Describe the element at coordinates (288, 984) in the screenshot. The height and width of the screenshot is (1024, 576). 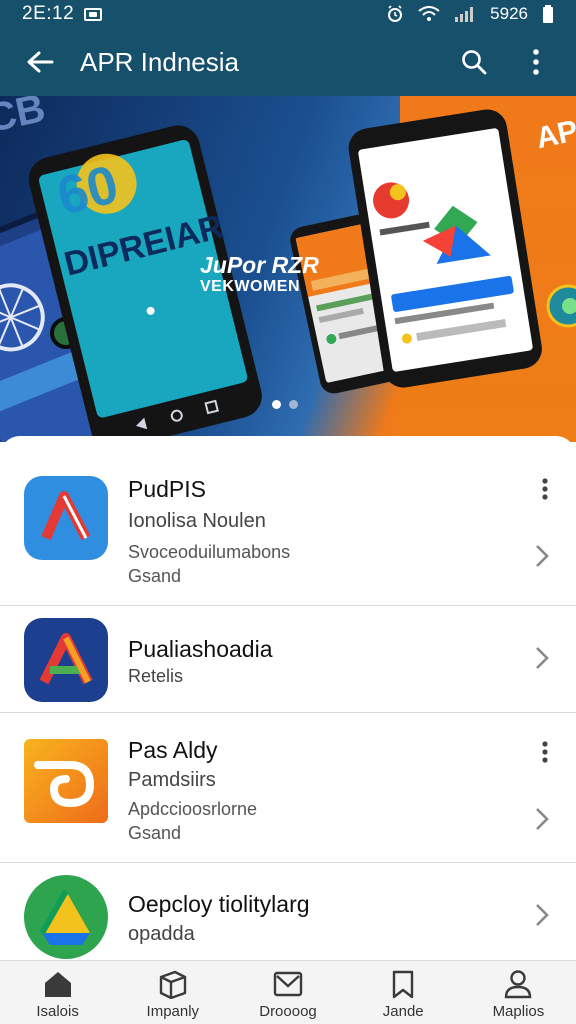
I see `mail-icon` at that location.